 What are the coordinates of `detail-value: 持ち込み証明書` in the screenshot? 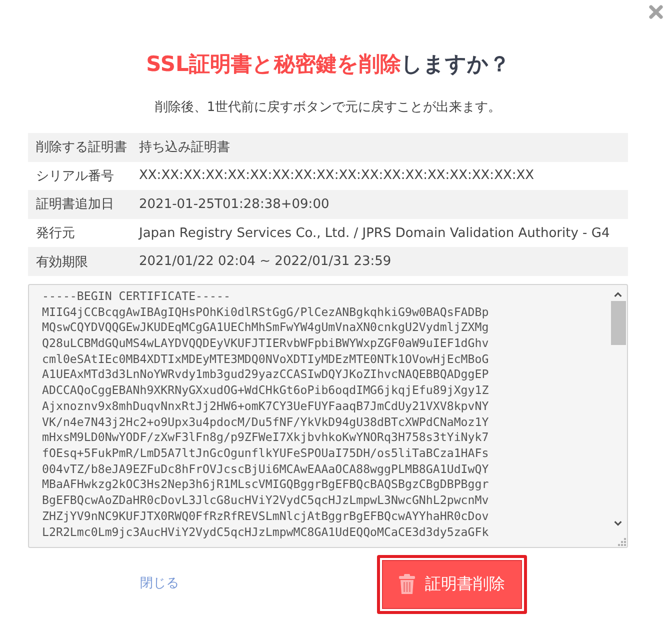 It's located at (184, 147).